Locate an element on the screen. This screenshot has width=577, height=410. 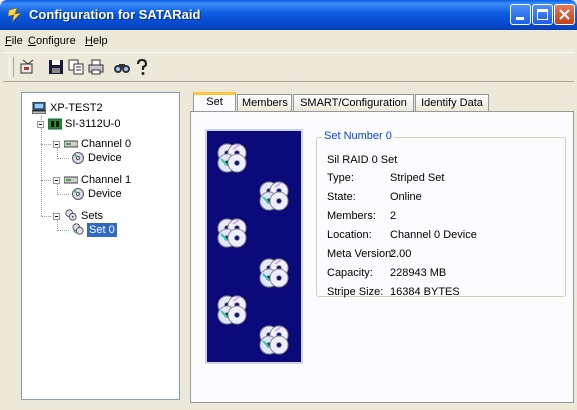
find-icon is located at coordinates (122, 67).